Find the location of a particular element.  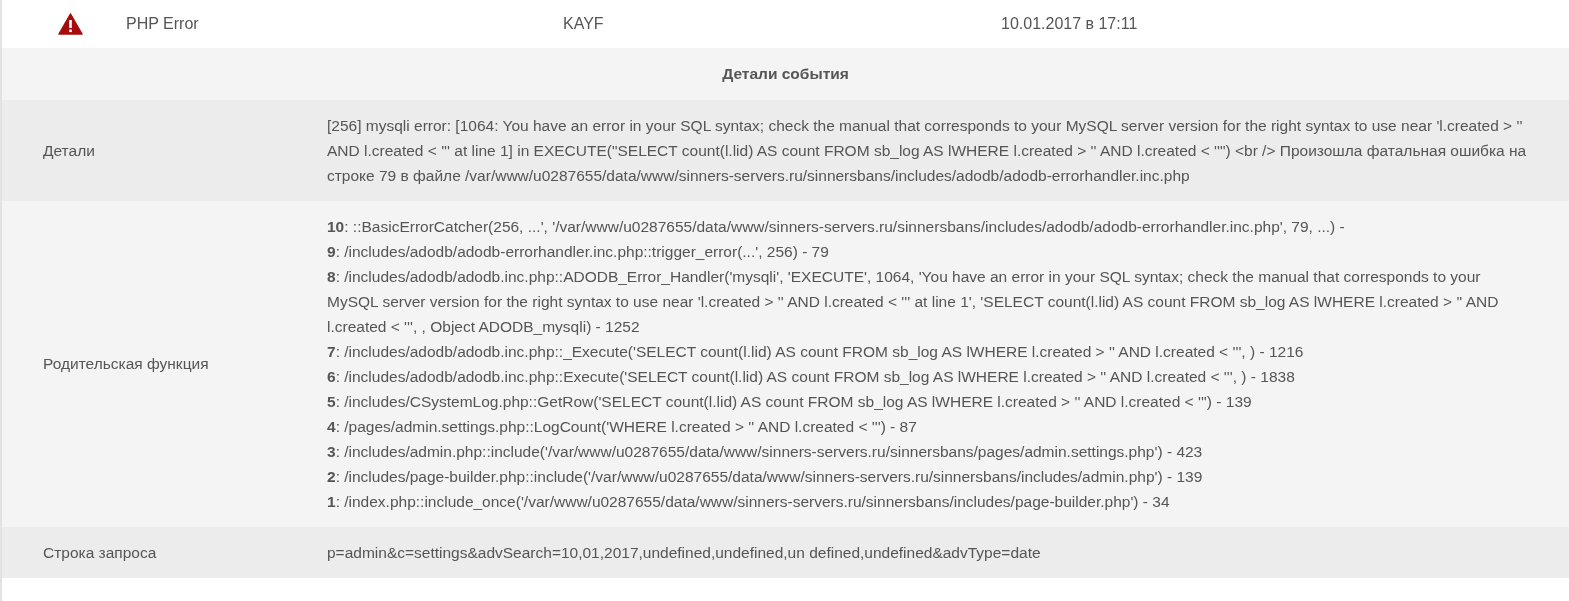

trace-line: 3: /includes/admin.php::include('/var/www/u0287655/data/www/sinners-servers.ru/sinnersbans/pages/admin.settings.php') - 423 is located at coordinates (765, 452).